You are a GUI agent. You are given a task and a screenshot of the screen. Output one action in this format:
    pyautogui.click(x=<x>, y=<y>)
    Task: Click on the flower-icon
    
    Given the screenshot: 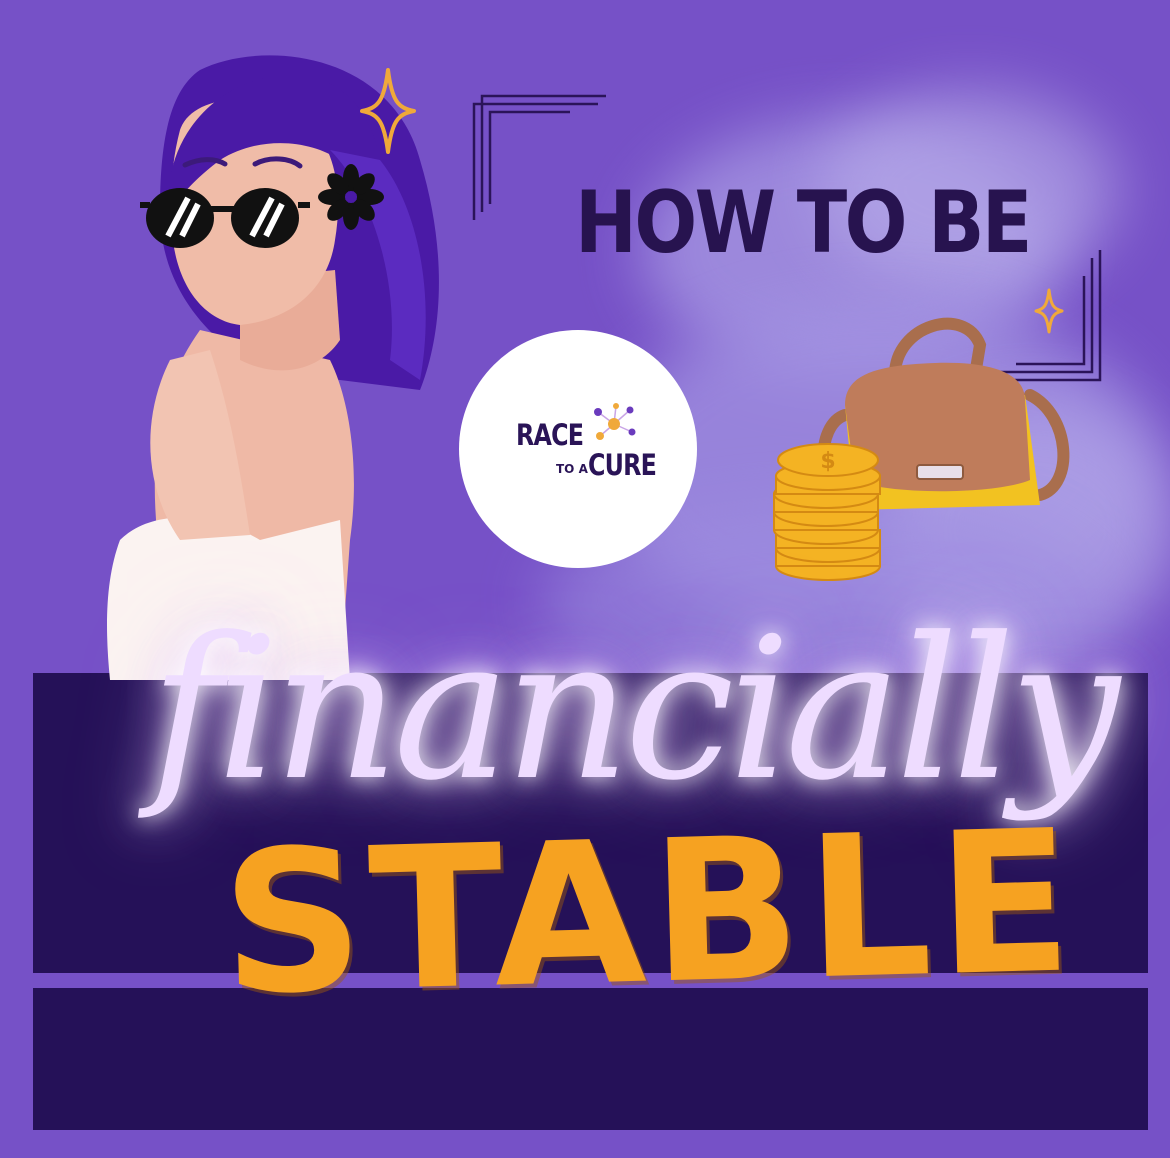 What is the action you would take?
    pyautogui.click(x=351, y=197)
    